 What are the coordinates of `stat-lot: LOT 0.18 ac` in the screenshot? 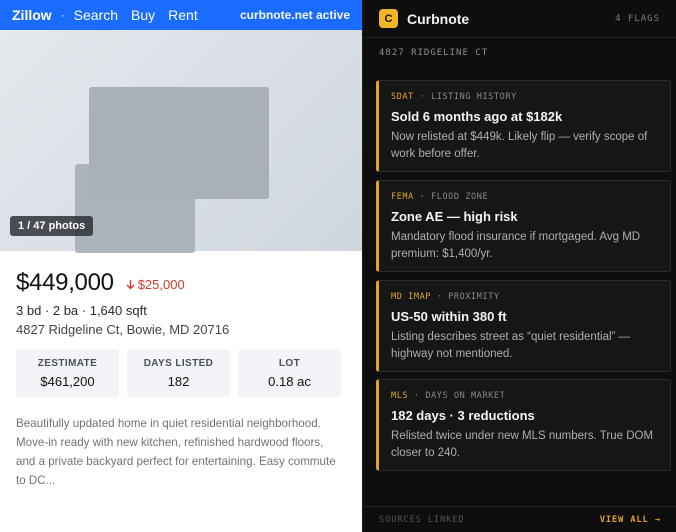 It's located at (289, 373).